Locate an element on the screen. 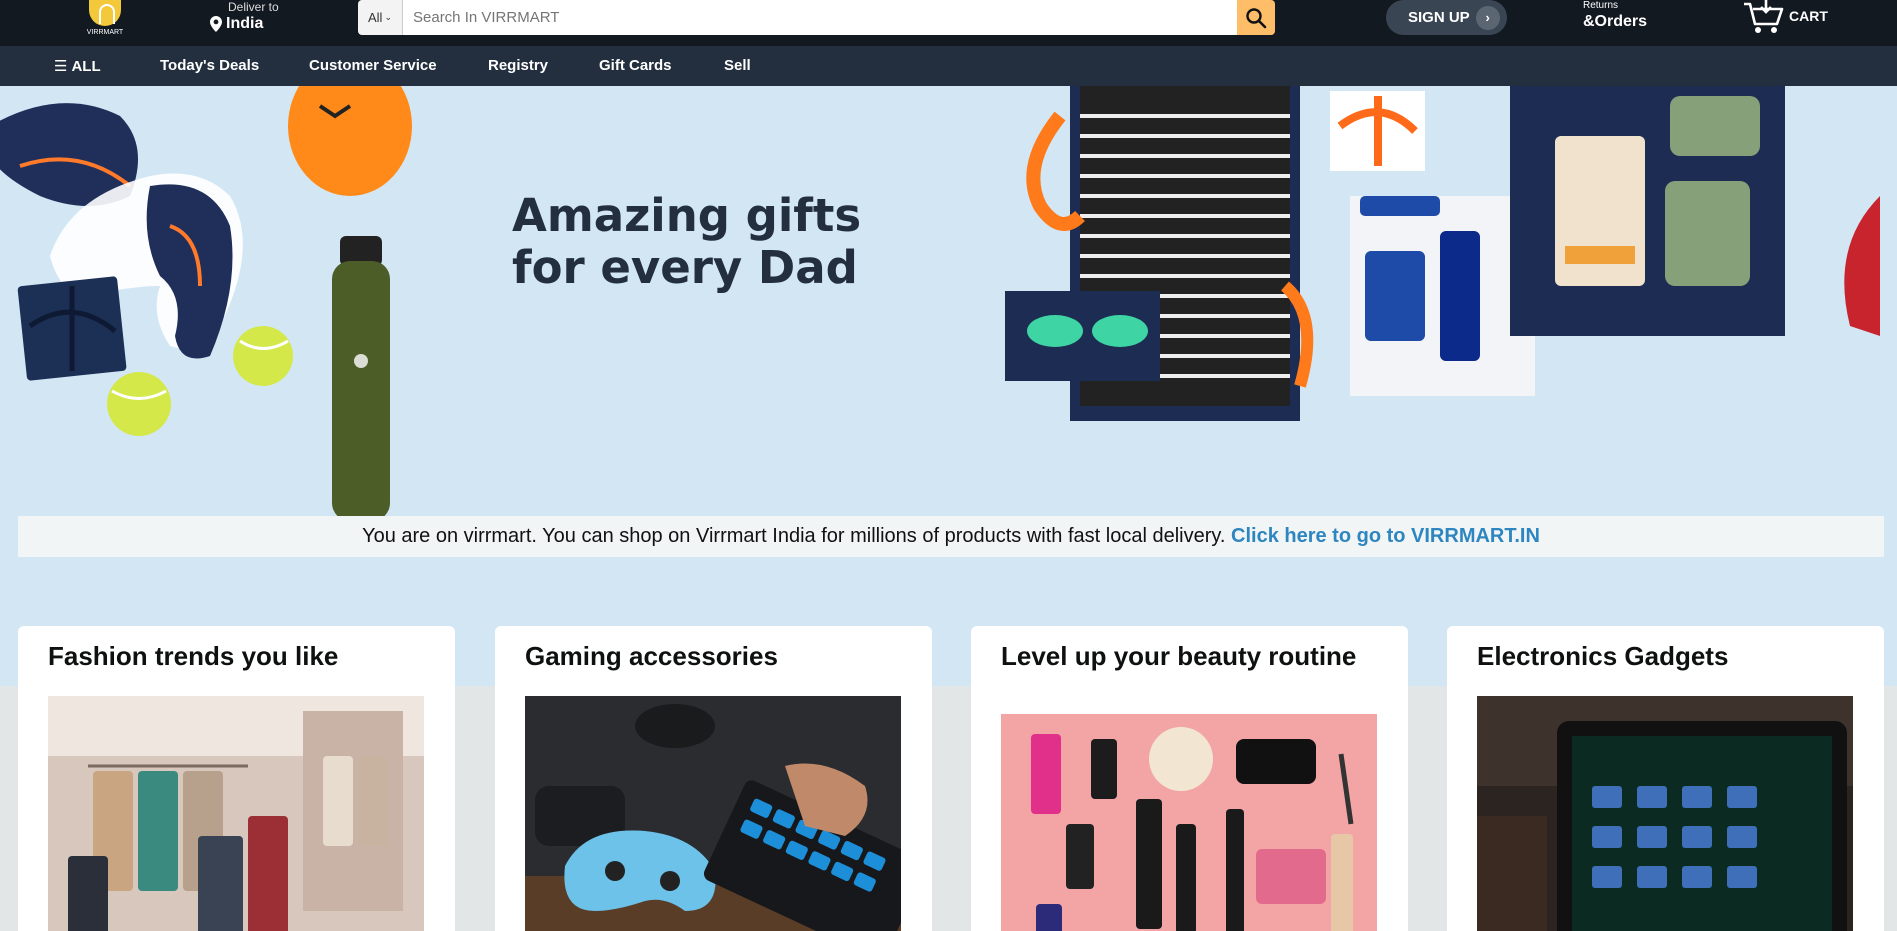  search-category-value: All is located at coordinates (375, 17).